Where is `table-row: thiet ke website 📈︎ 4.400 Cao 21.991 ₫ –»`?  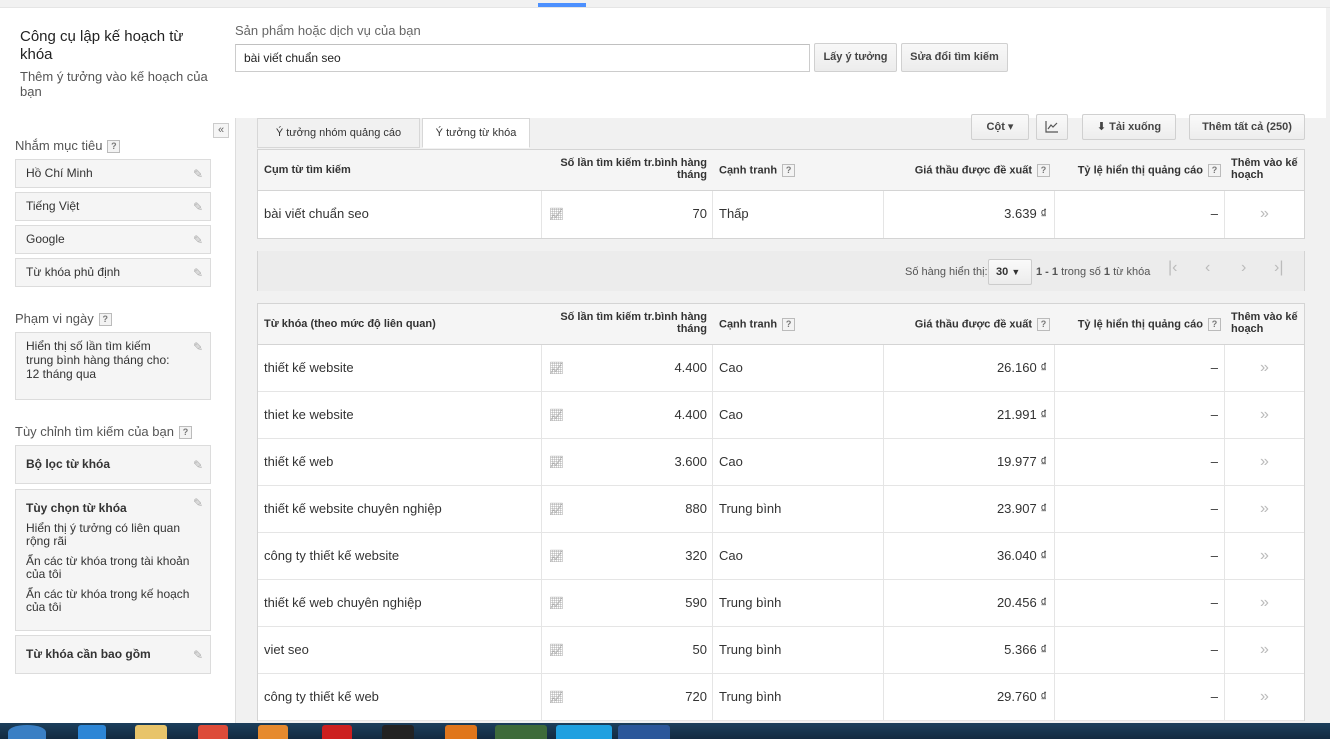 table-row: thiet ke website 📈︎ 4.400 Cao 21.991 ₫ –» is located at coordinates (781, 415).